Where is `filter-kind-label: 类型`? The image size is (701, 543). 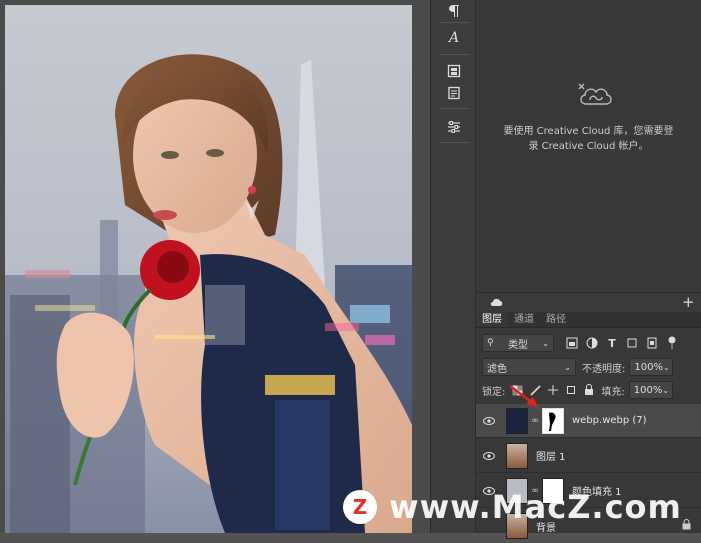
filter-kind-label: 类型 is located at coordinates (517, 345).